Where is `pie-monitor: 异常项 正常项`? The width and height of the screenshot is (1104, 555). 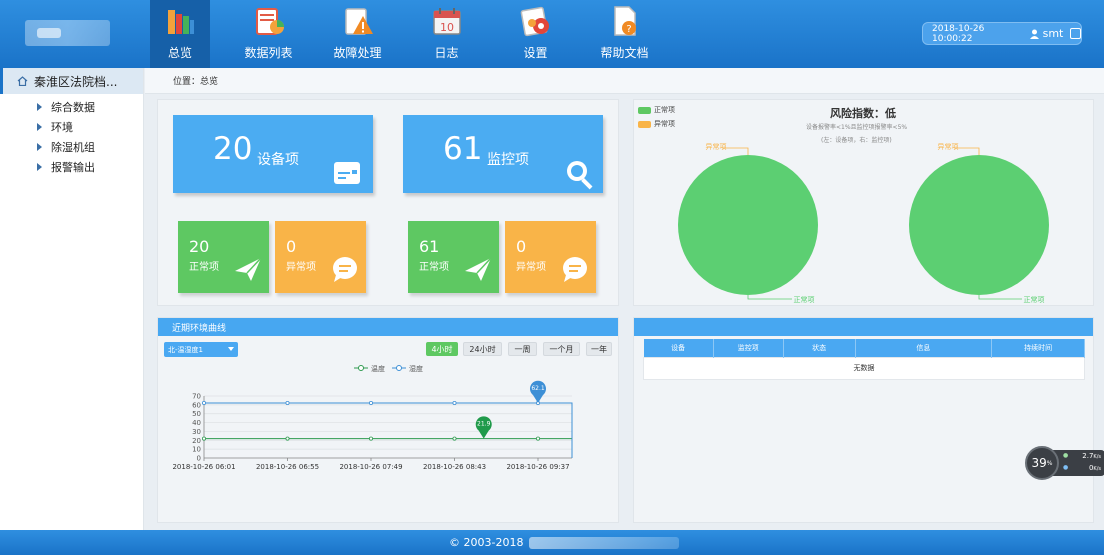 pie-monitor: 异常项 正常项 is located at coordinates (979, 223).